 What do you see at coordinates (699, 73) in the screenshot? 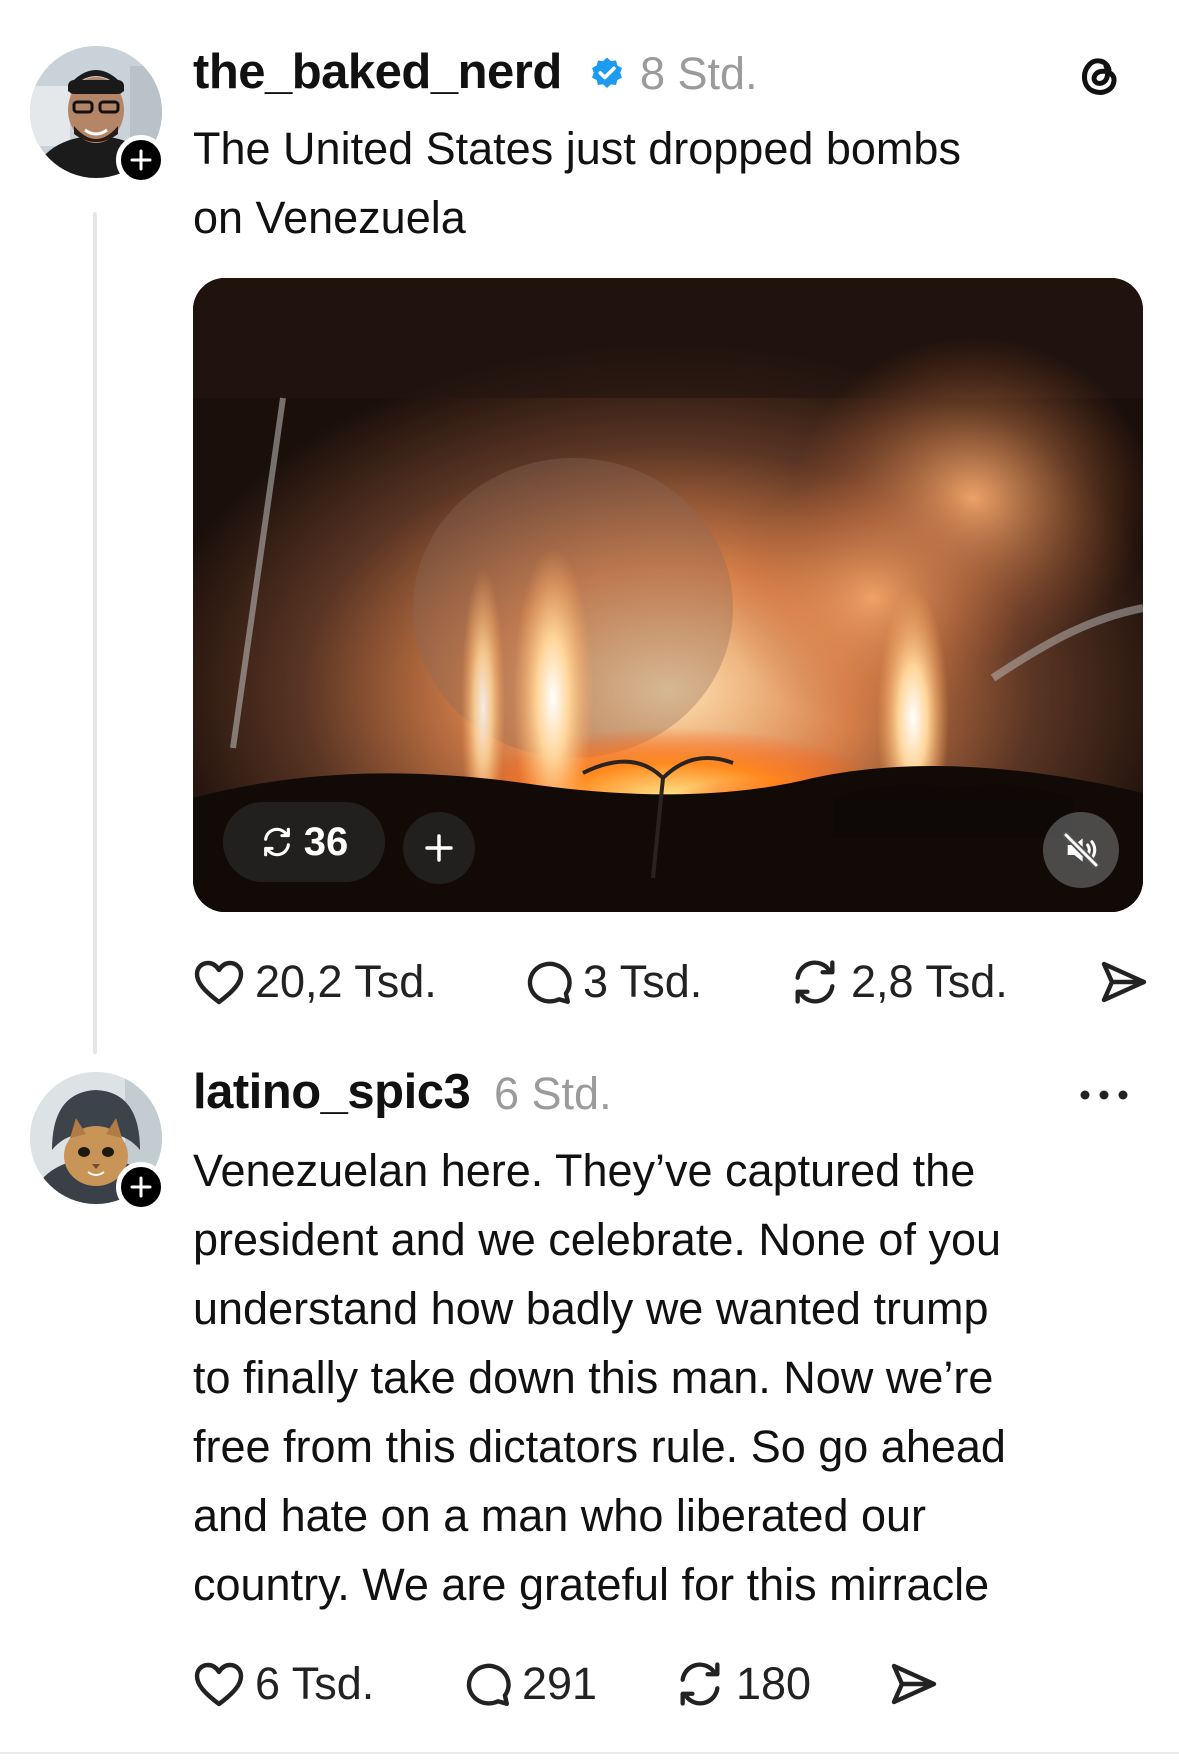
I see `post-time: 8 Std.` at bounding box center [699, 73].